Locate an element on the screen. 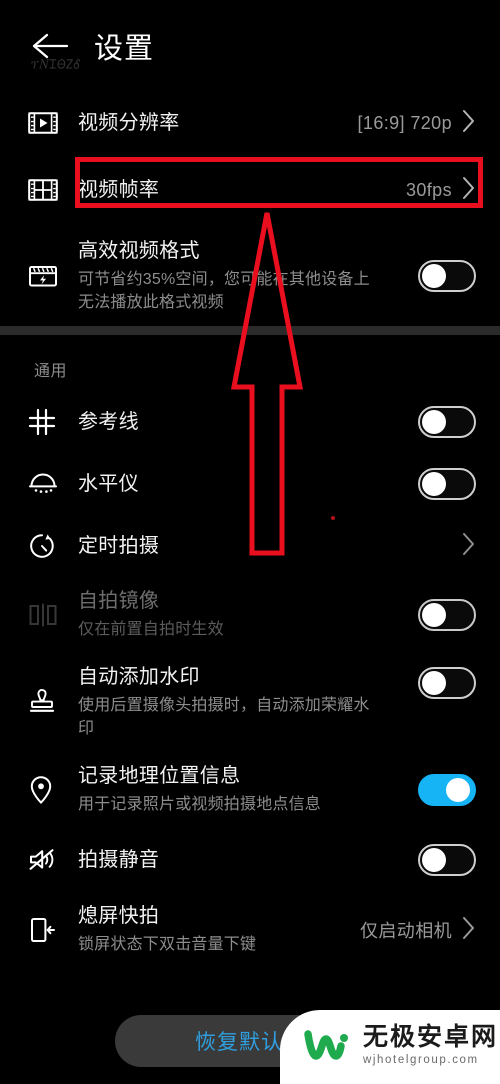 This screenshot has width=500, height=1084. row-geo-tagging: 记录地理位置信息 用于记录照片或视频拍摄地点信息 is located at coordinates (250, 790).